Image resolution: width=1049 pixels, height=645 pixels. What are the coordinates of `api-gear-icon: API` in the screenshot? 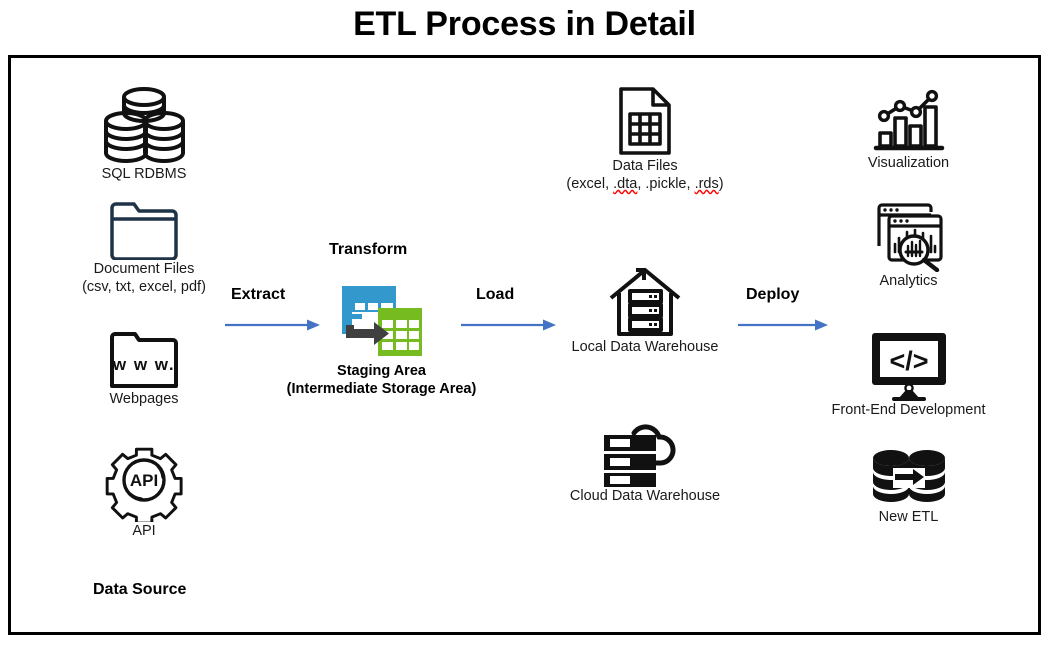 It's located at (144, 484).